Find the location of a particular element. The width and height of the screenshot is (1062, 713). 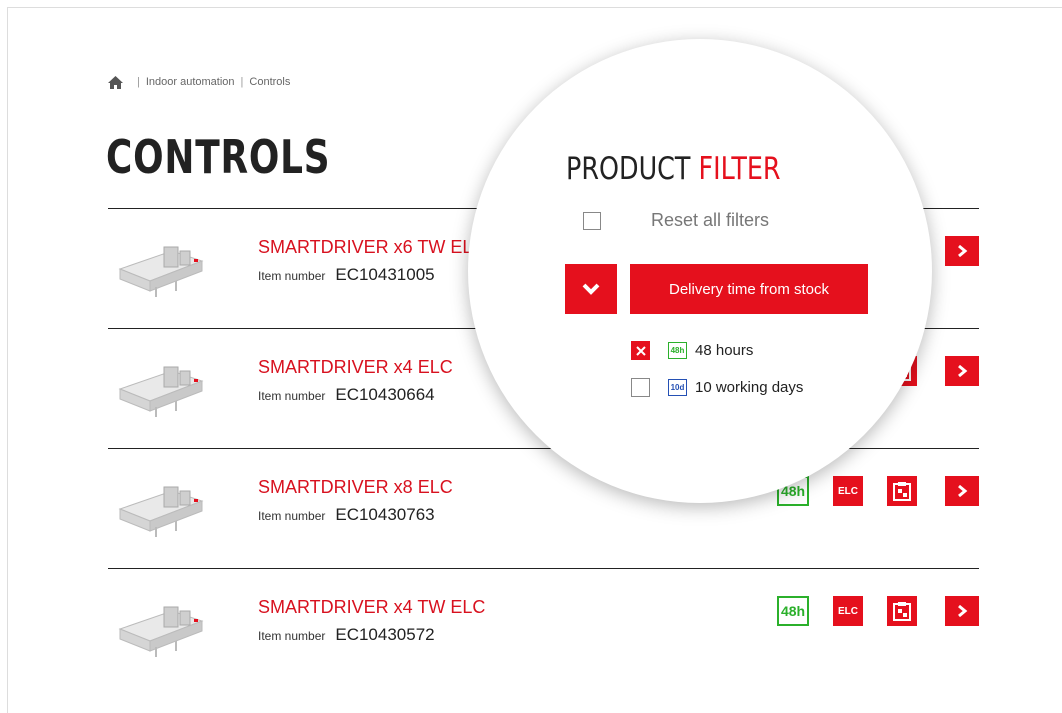

checked-checkbox is located at coordinates (640, 350).